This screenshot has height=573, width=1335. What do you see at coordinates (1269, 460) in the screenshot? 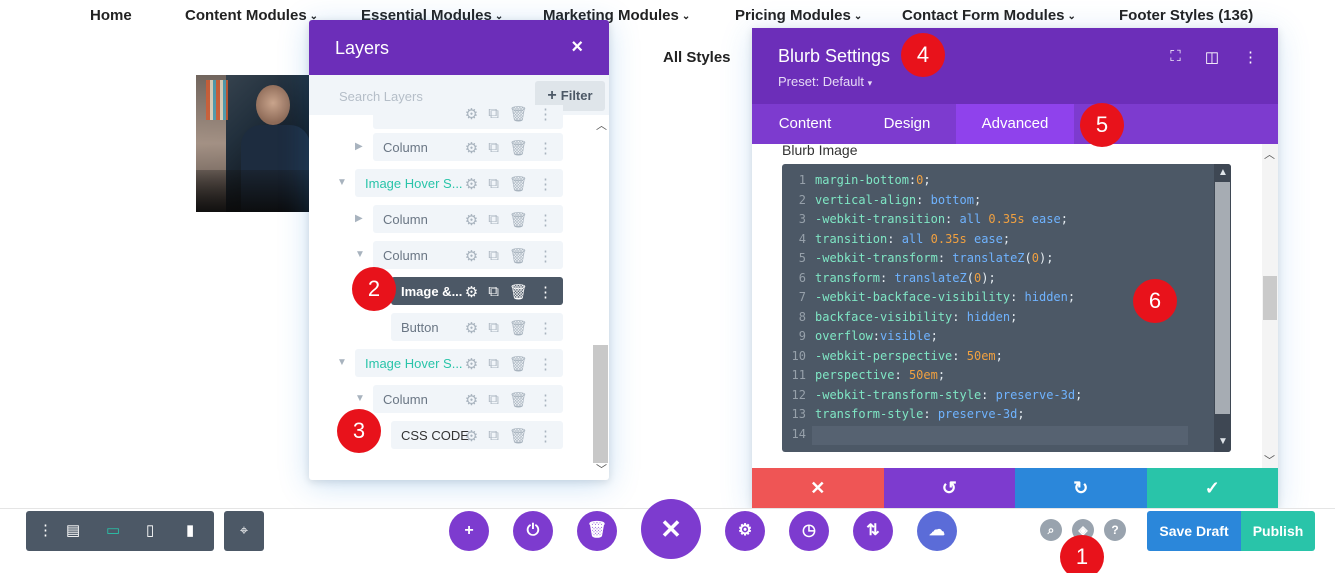
I see `chevron-down-icon: ﹀` at bounding box center [1269, 460].